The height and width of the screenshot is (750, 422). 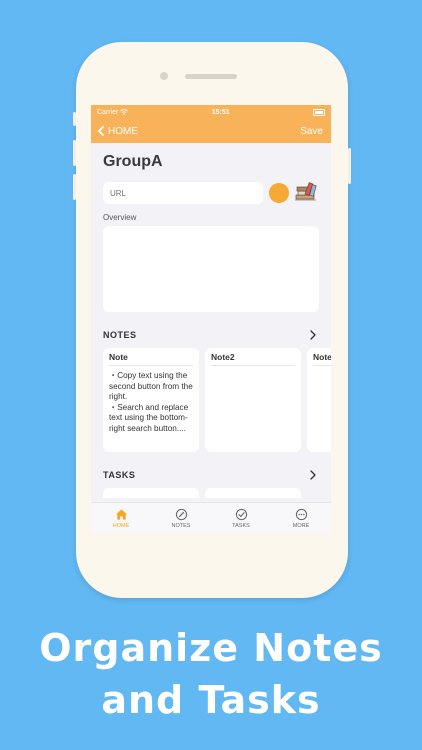 I want to click on notes-icon, so click(x=181, y=514).